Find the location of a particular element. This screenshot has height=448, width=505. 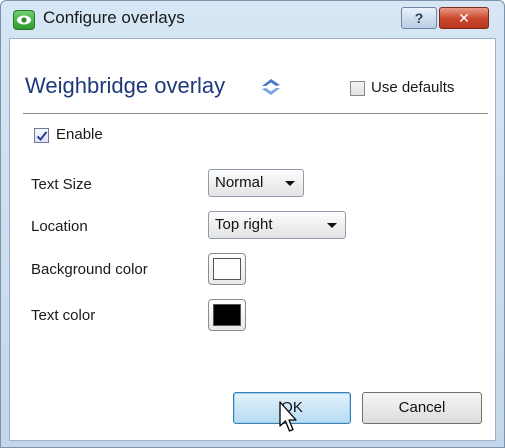

header-separator is located at coordinates (255, 113).